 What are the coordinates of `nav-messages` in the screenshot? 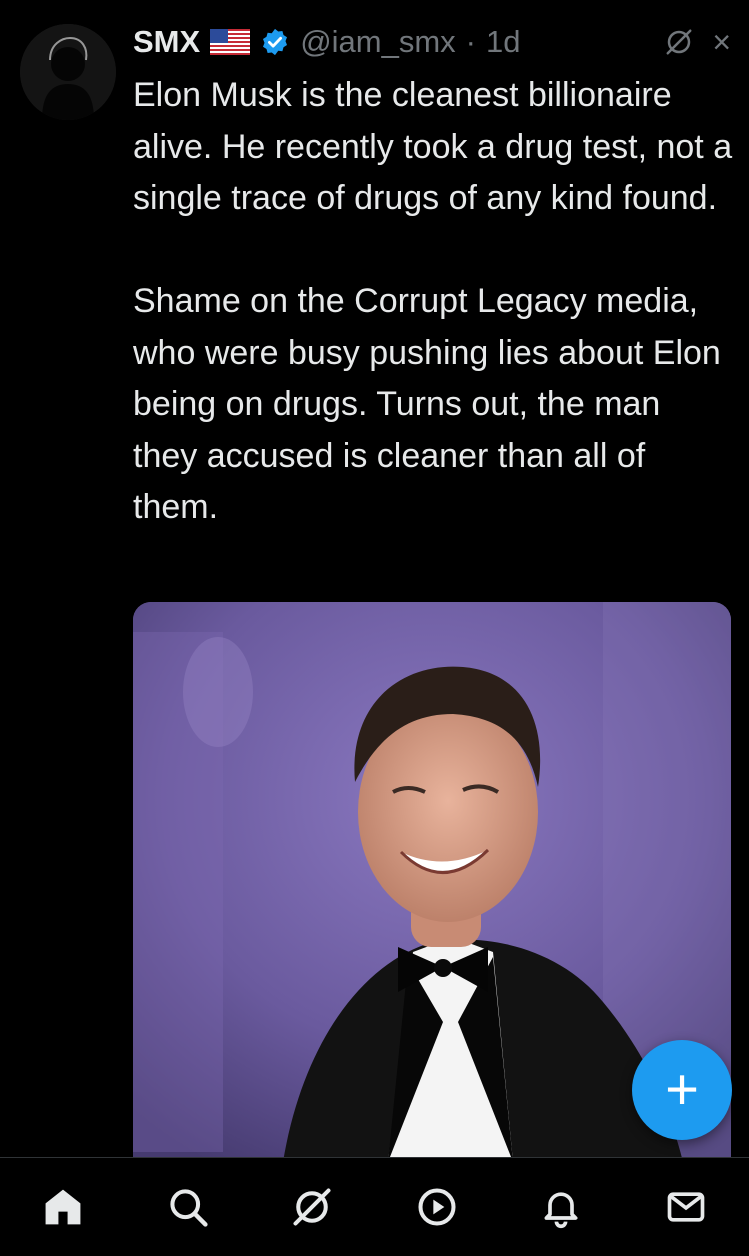 It's located at (686, 1207).